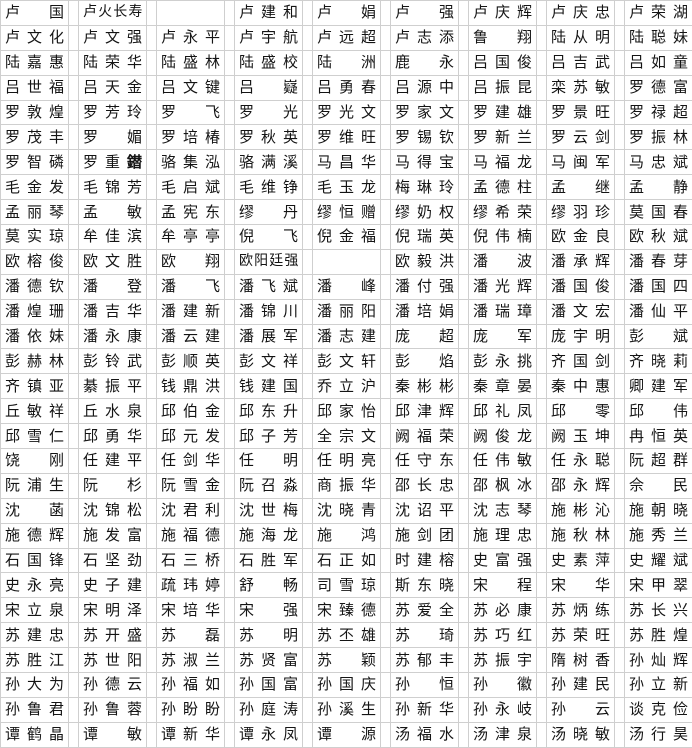 The width and height of the screenshot is (692, 748). Describe the element at coordinates (658, 361) in the screenshot. I see `name-text: 齐晓莉` at that location.